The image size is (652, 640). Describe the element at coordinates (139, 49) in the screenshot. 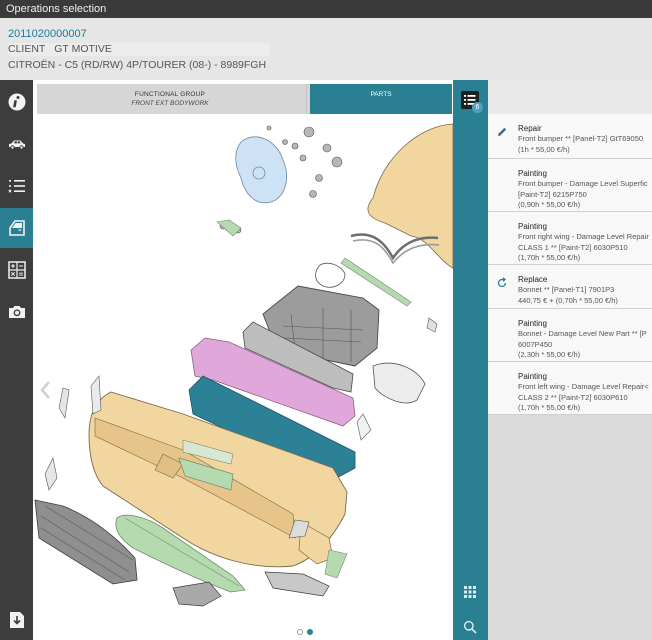

I see `client-info: CLIENT GT MOTIVE` at that location.